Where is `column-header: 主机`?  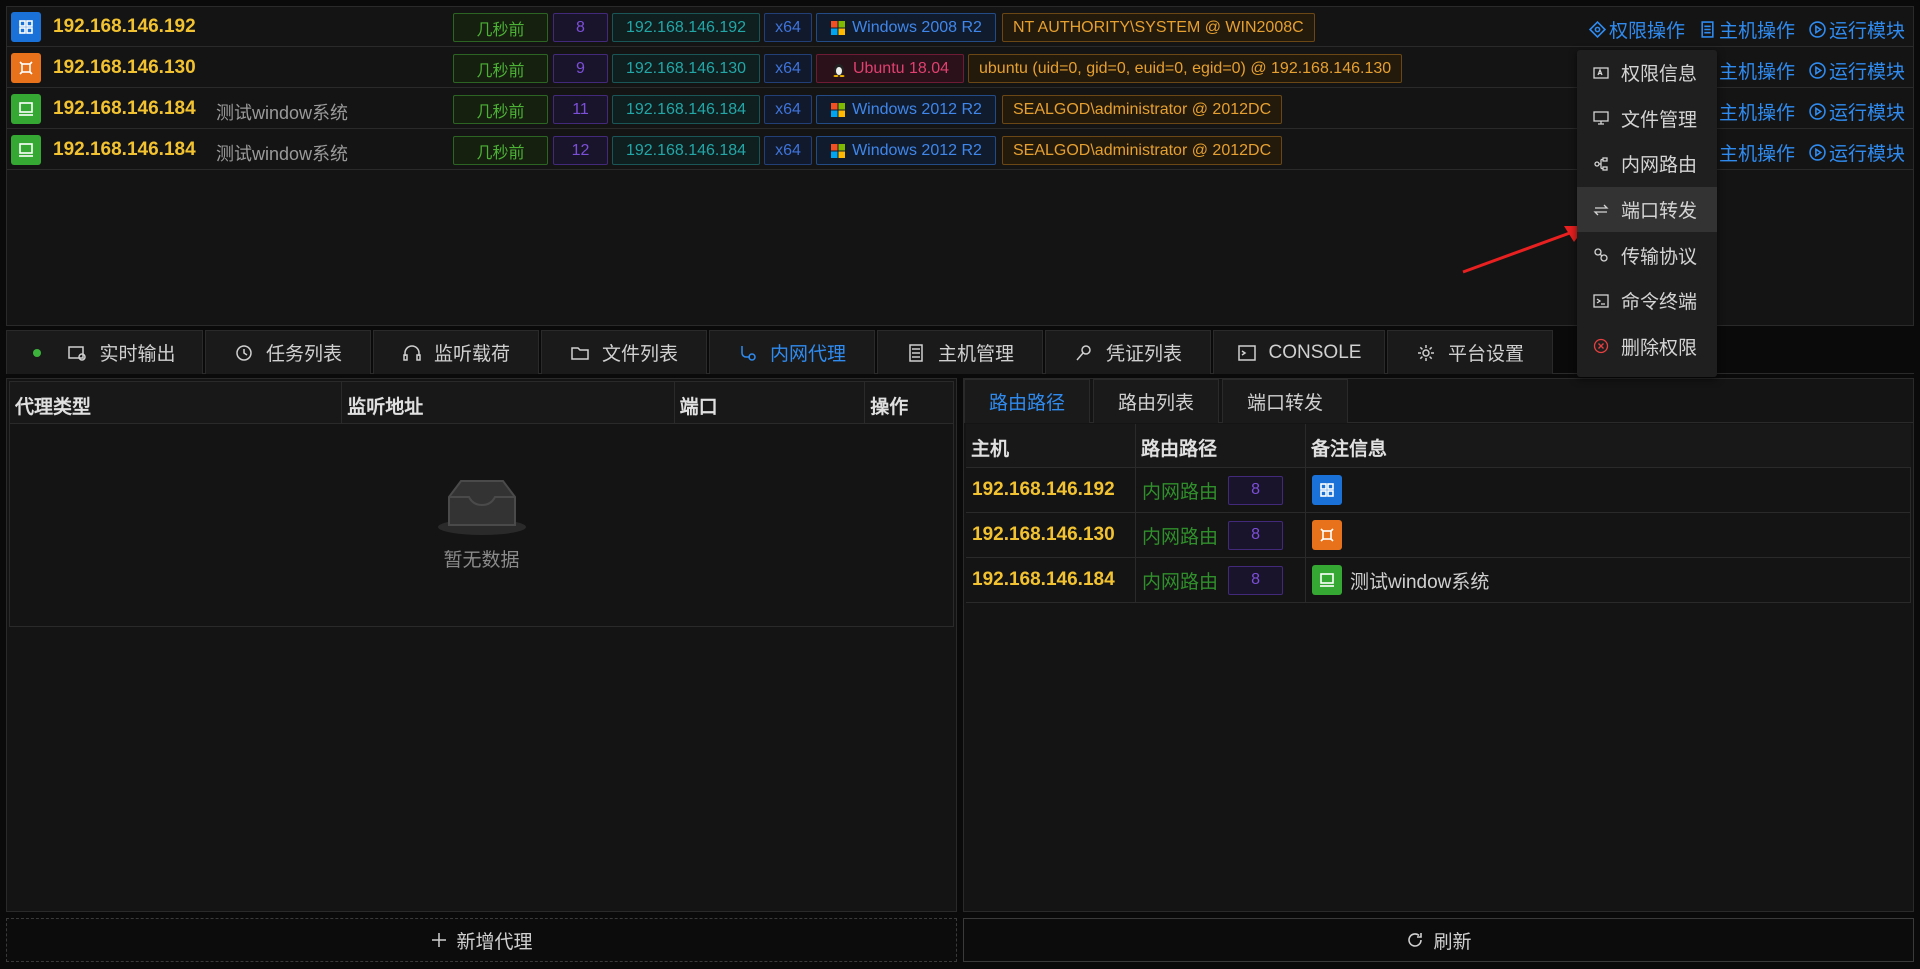 column-header: 主机 is located at coordinates (1051, 445).